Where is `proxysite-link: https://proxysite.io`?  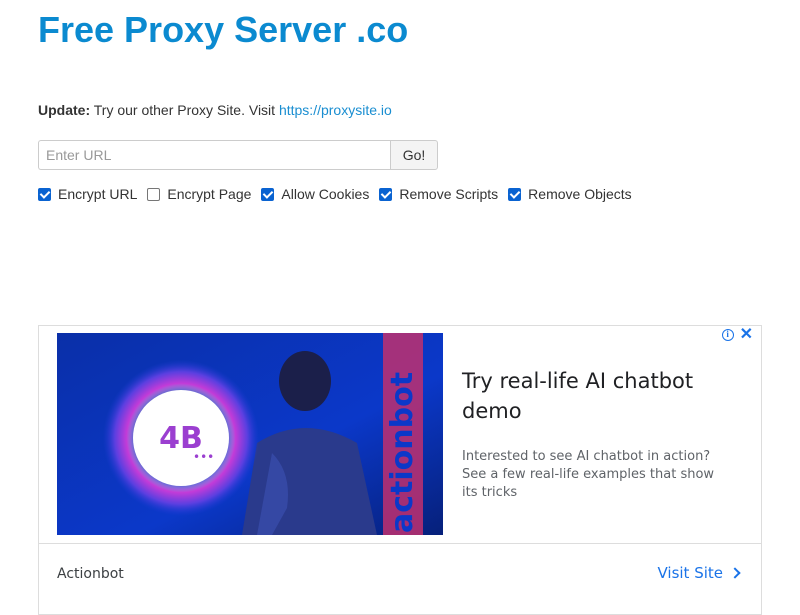 proxysite-link: https://proxysite.io is located at coordinates (335, 110).